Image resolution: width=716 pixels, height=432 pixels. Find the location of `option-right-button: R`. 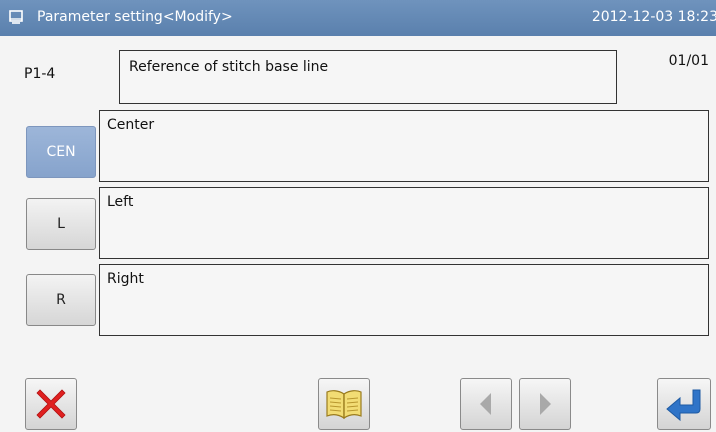

option-right-button: R is located at coordinates (61, 300).